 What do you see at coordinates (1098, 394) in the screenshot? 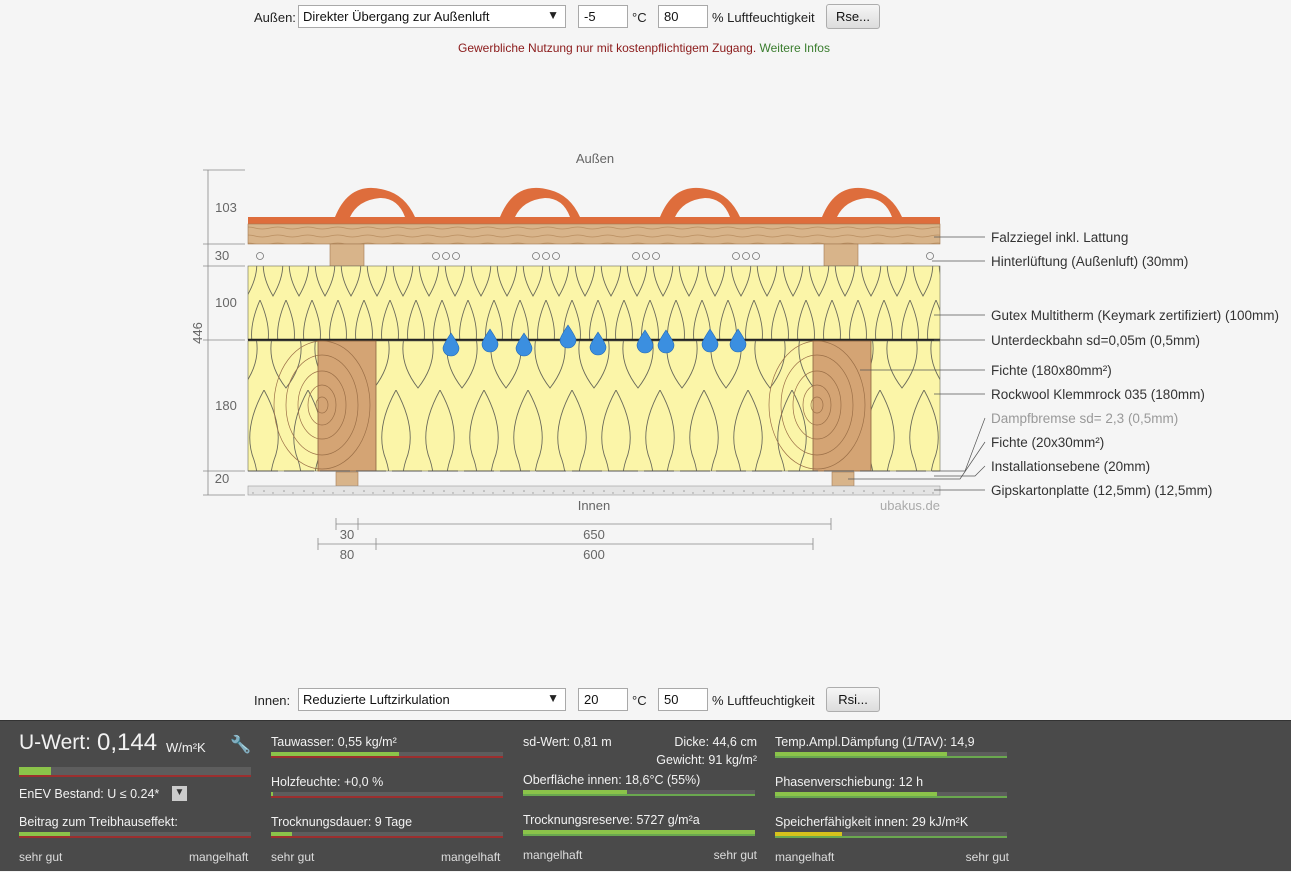
I see `layer-label-insulation: Rockwool Klemmrock 035 (180mm)` at bounding box center [1098, 394].